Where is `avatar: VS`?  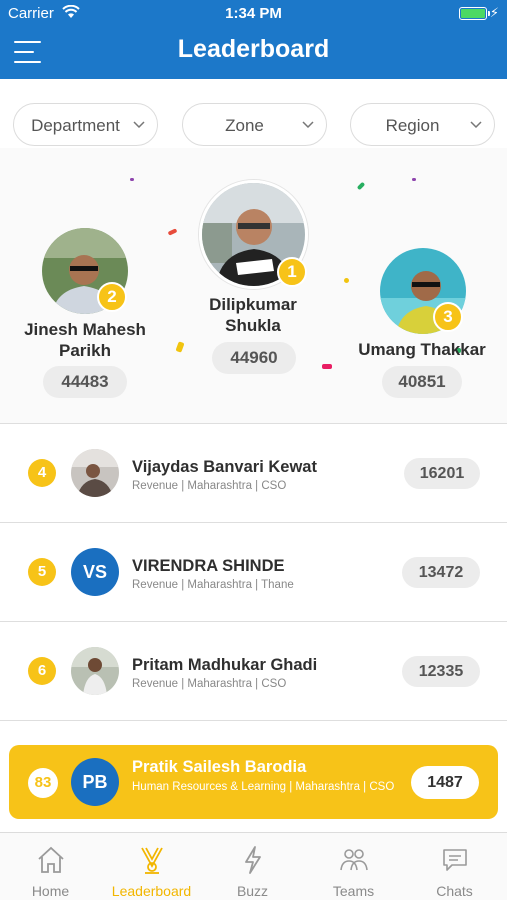 avatar: VS is located at coordinates (95, 572).